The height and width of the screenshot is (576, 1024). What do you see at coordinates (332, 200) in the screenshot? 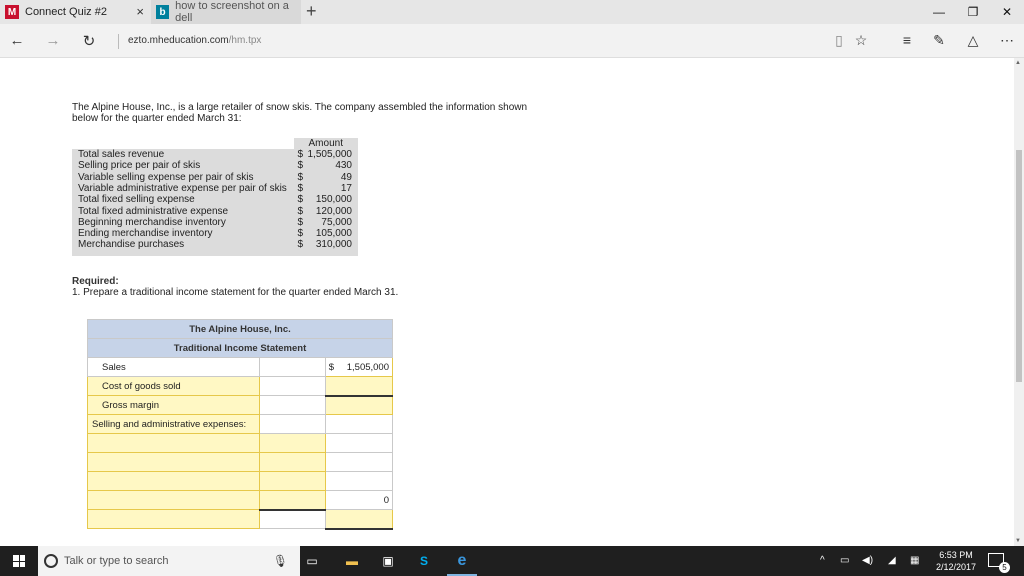
I see `item-value: 150,000` at bounding box center [332, 200].